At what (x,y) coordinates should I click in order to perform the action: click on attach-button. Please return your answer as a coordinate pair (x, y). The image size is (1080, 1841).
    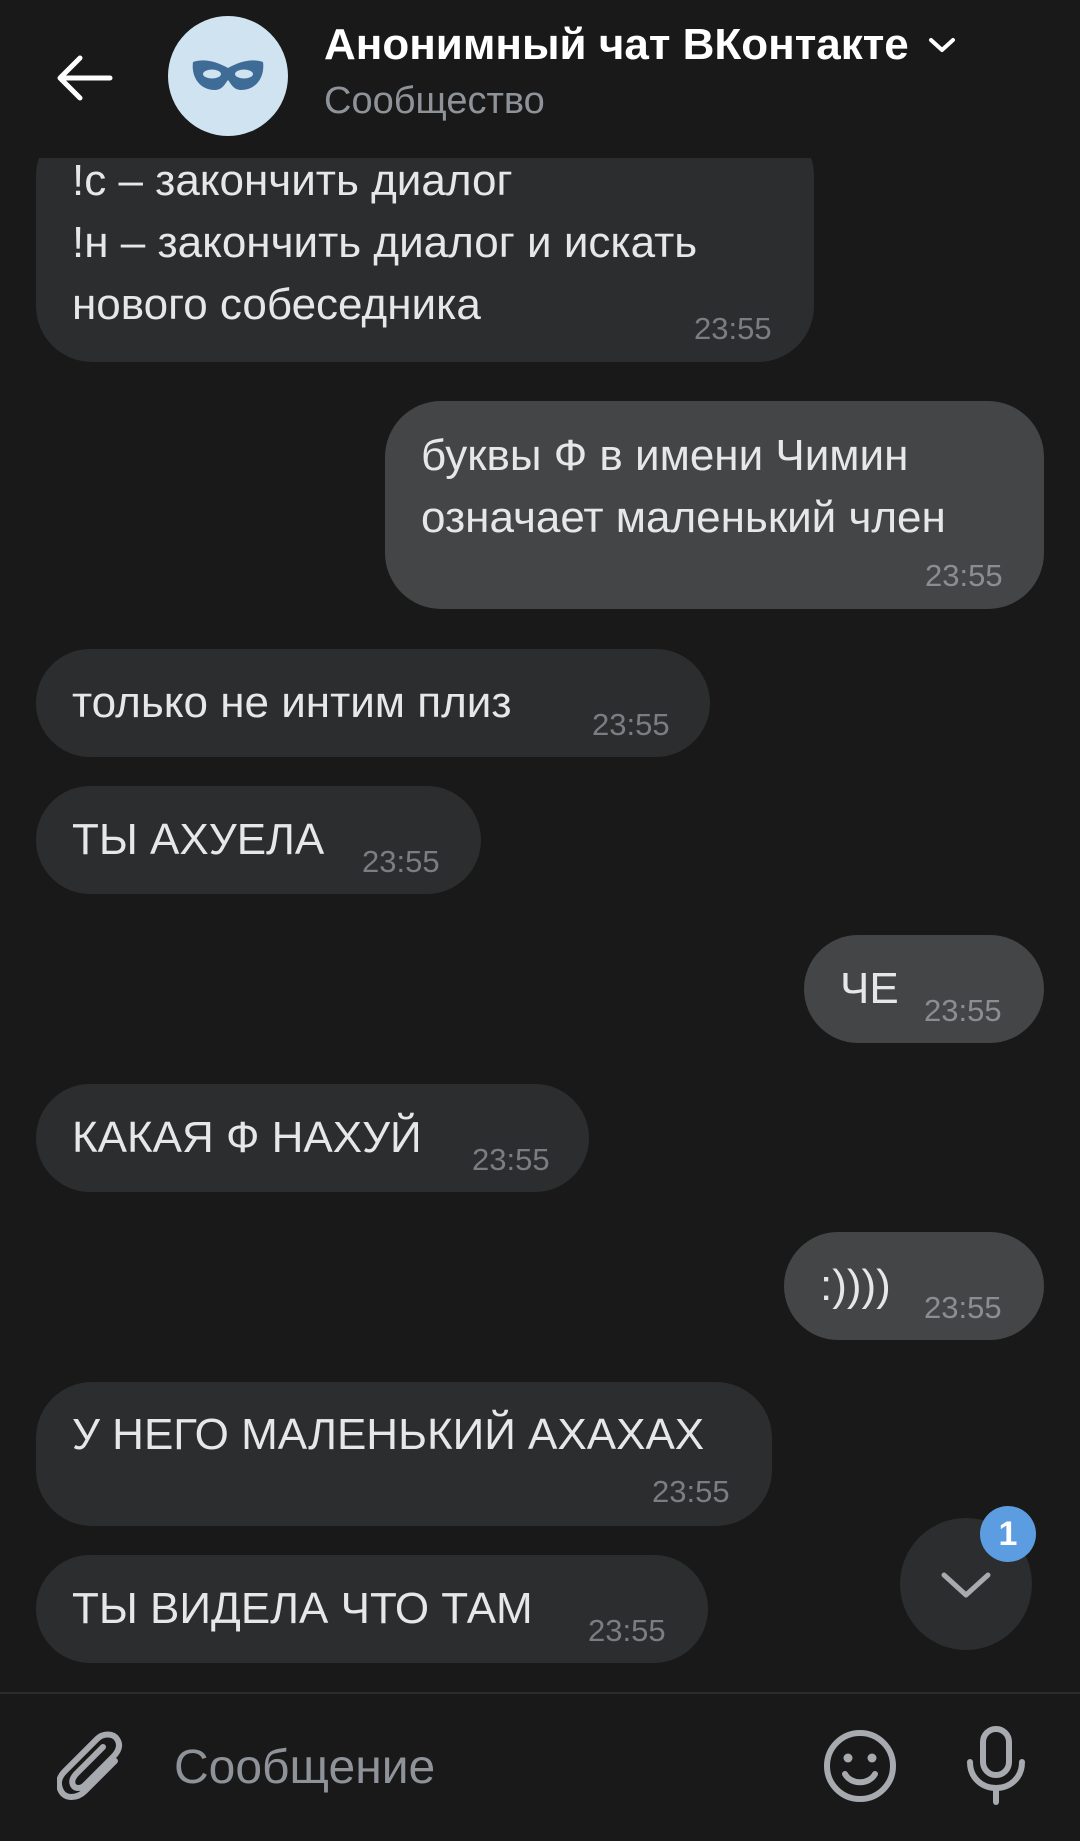
    Looking at the image, I should click on (93, 1767).